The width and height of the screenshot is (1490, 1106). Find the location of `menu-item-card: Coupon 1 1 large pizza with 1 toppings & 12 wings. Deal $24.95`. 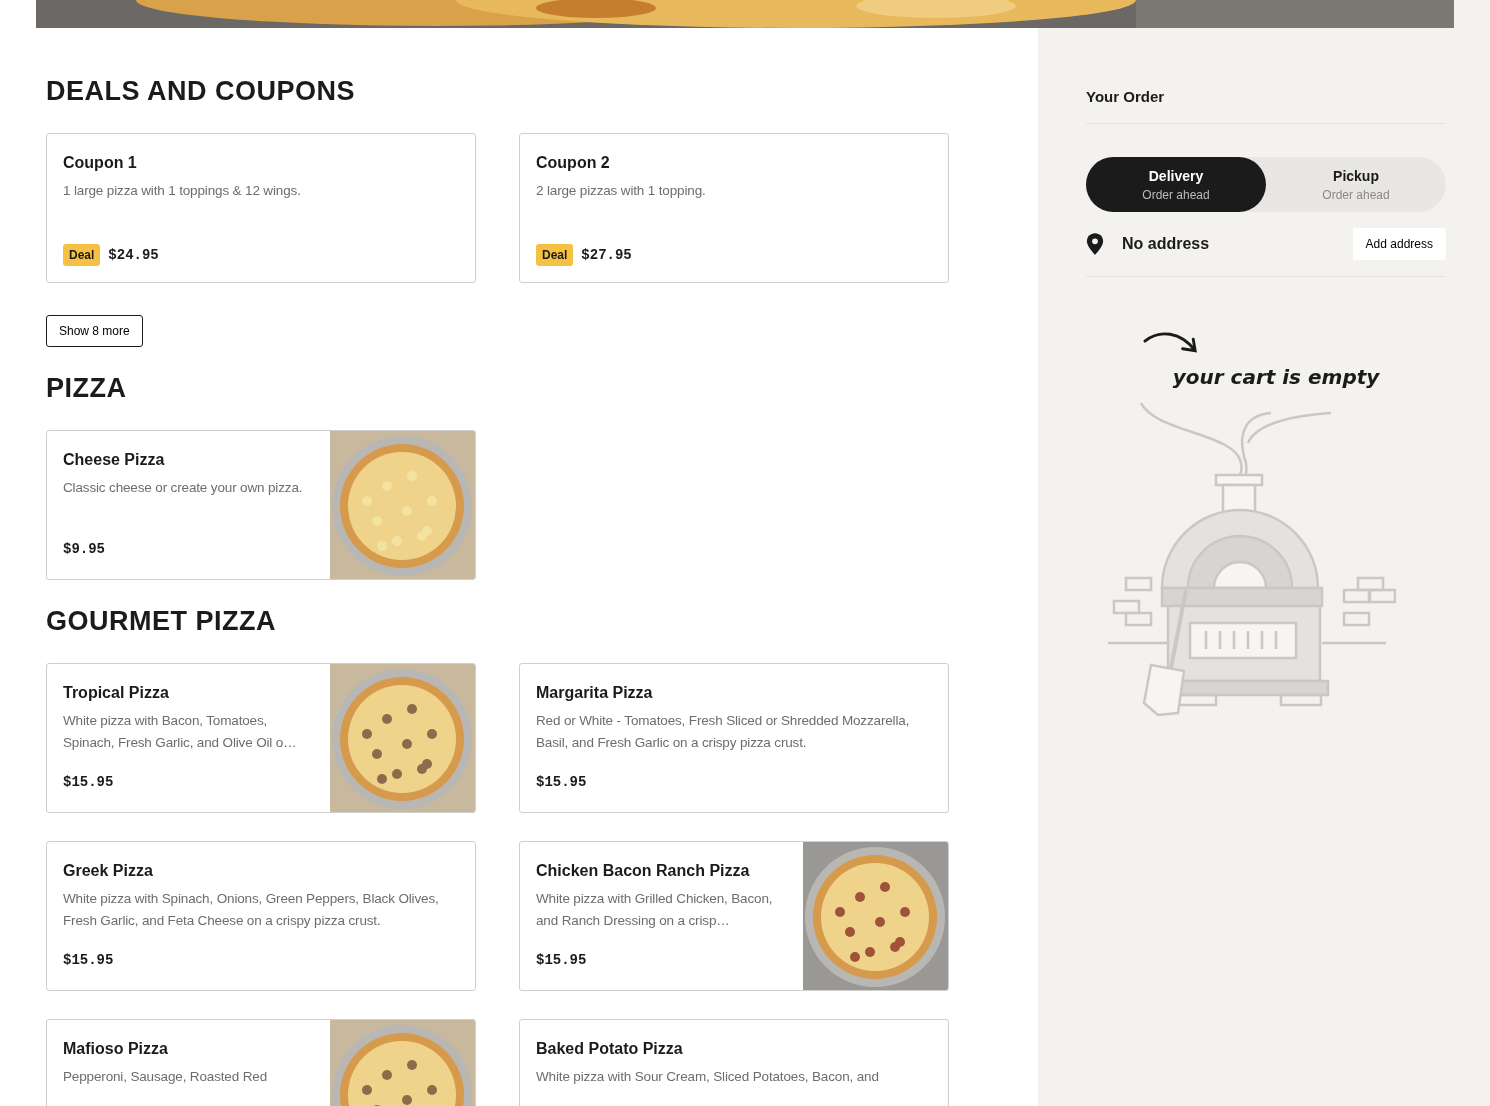

menu-item-card: Coupon 1 1 large pizza with 1 toppings & 12 wings. Deal $24.95 is located at coordinates (261, 208).